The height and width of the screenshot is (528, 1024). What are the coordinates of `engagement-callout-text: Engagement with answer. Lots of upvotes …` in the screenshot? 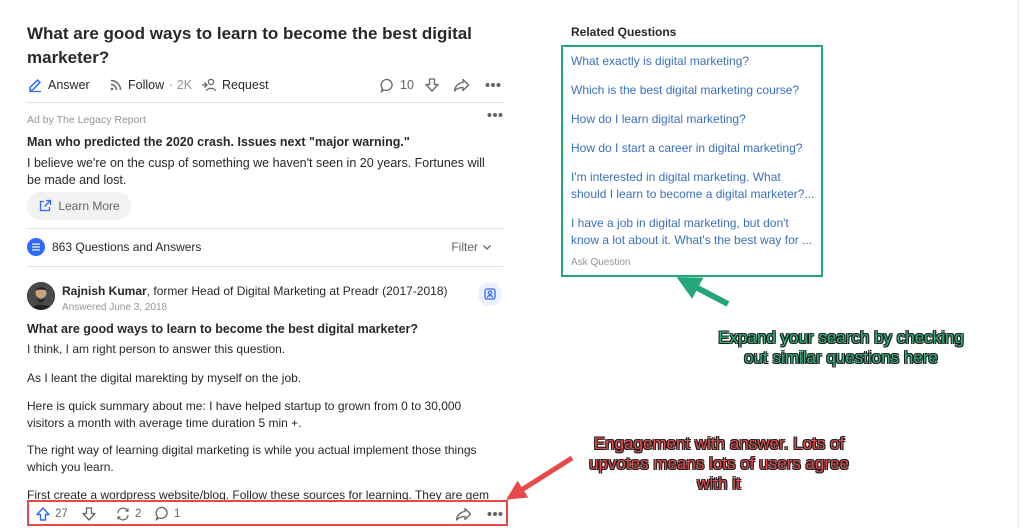 It's located at (719, 463).